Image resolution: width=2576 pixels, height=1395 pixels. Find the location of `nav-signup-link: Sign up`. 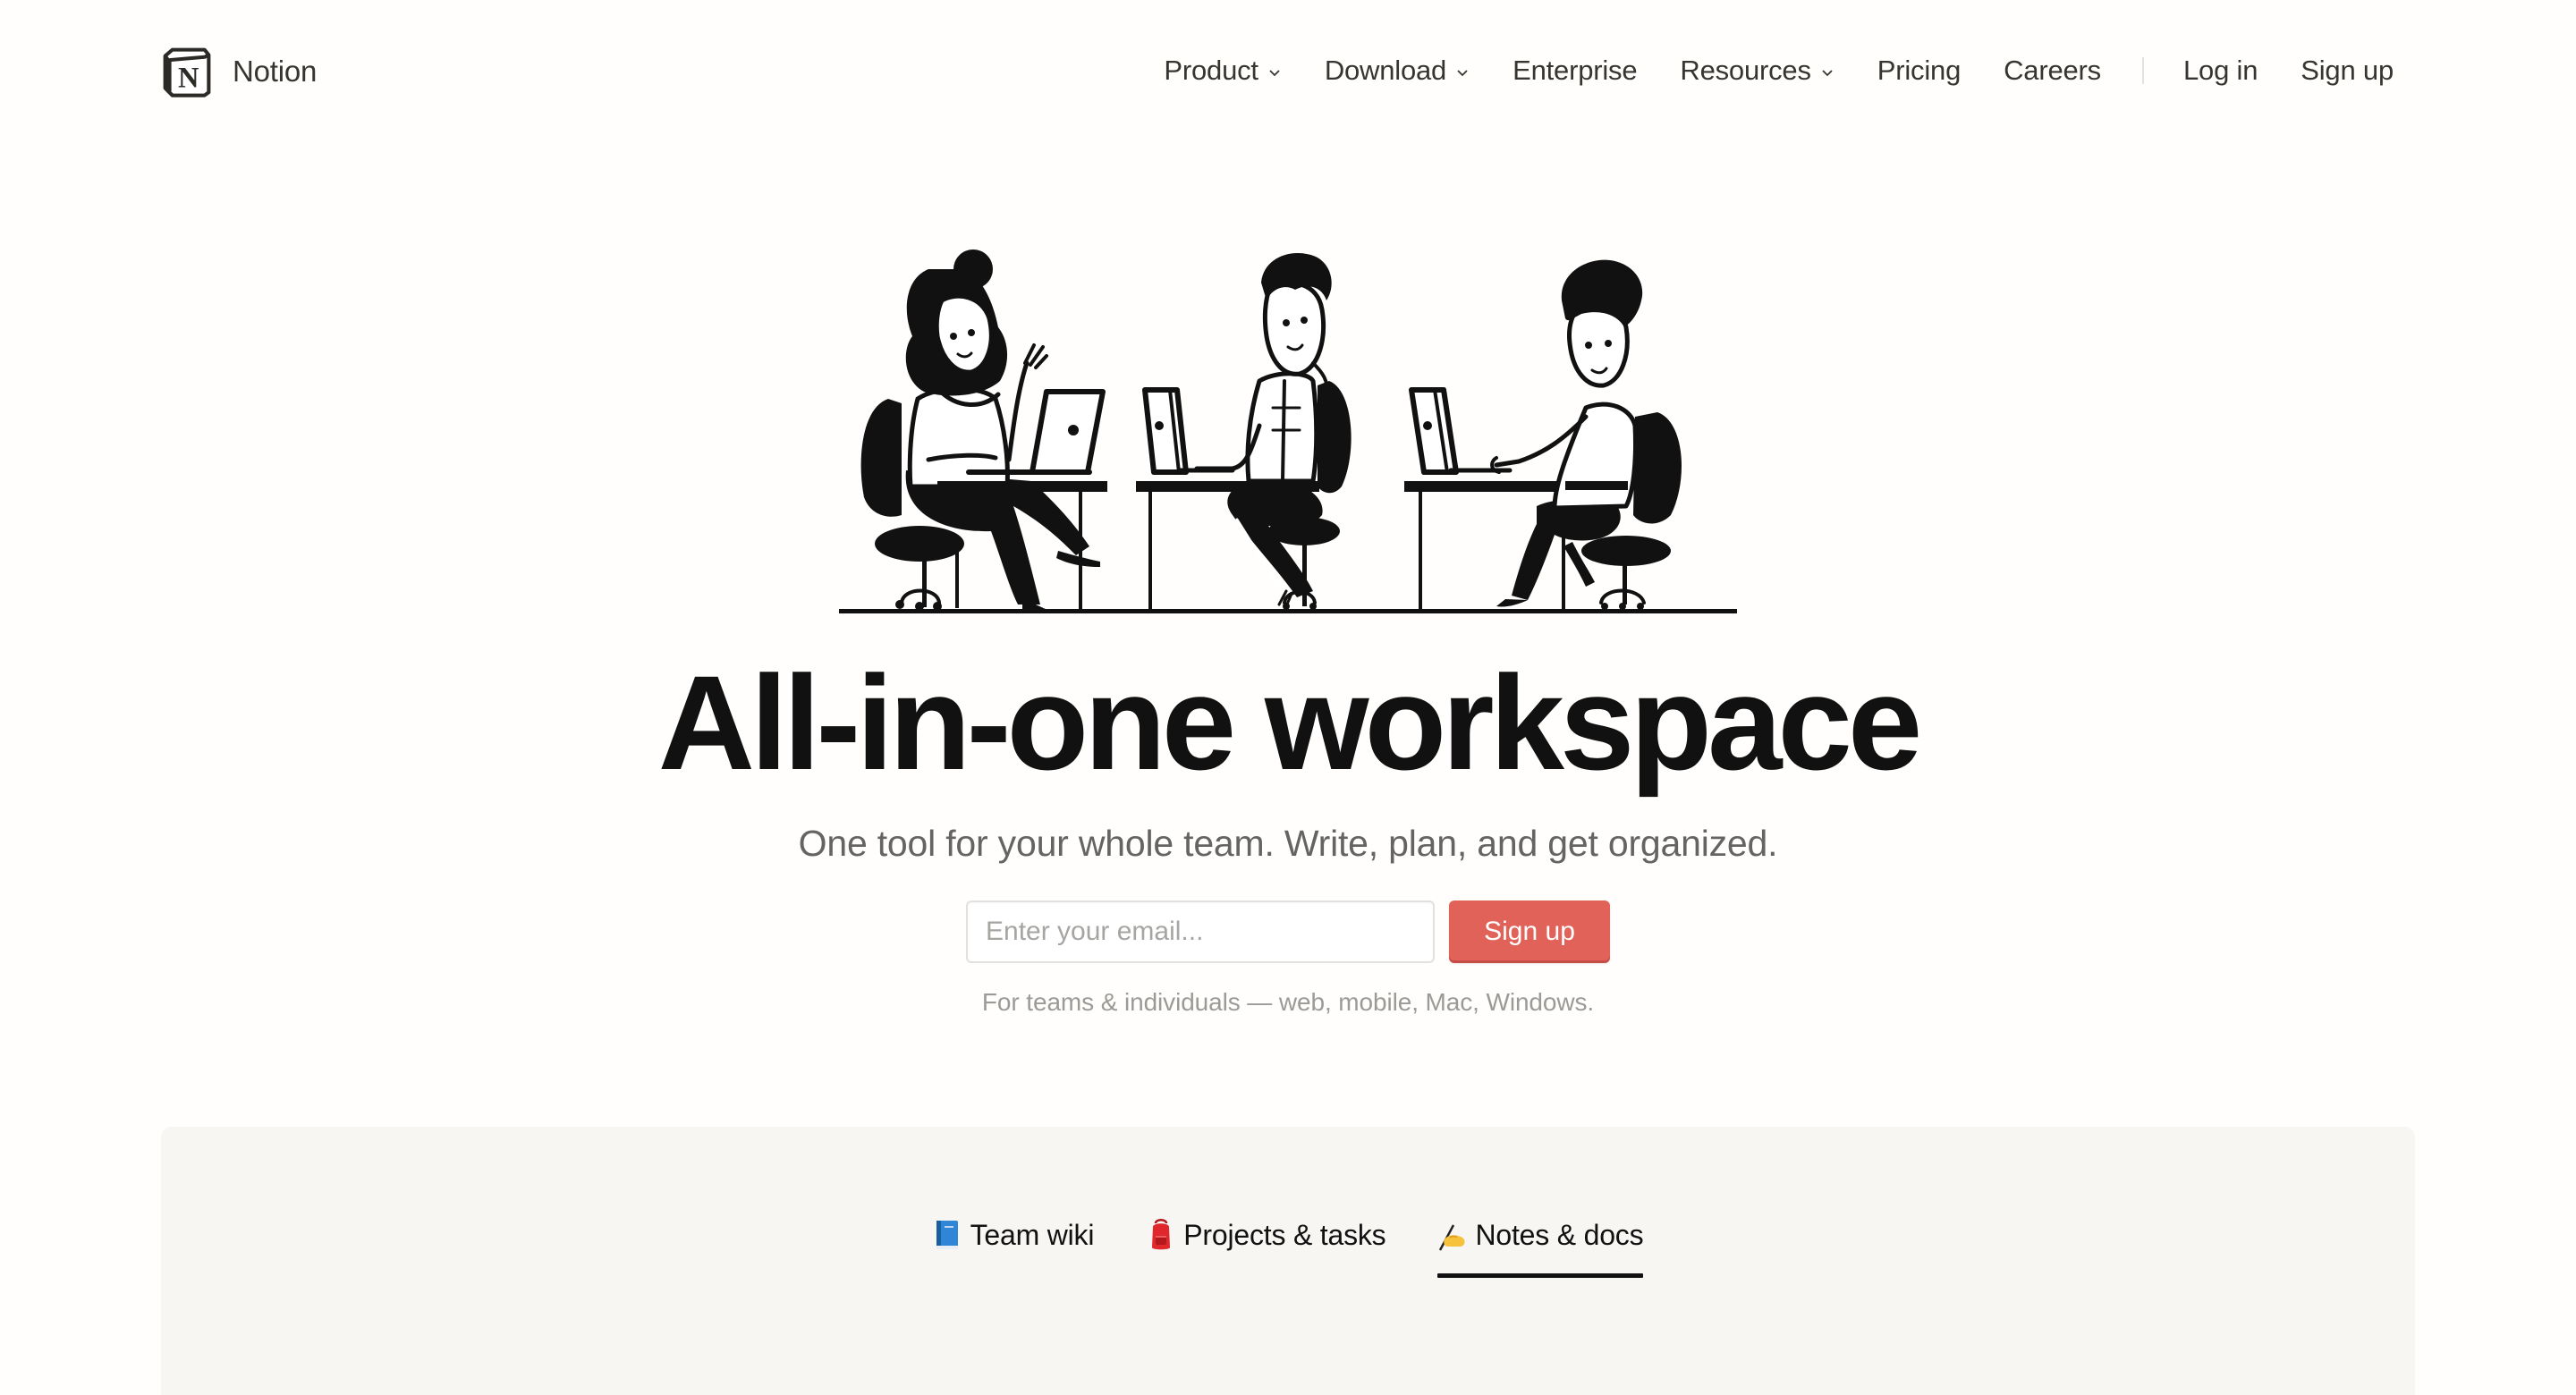

nav-signup-link: Sign up is located at coordinates (2347, 71).